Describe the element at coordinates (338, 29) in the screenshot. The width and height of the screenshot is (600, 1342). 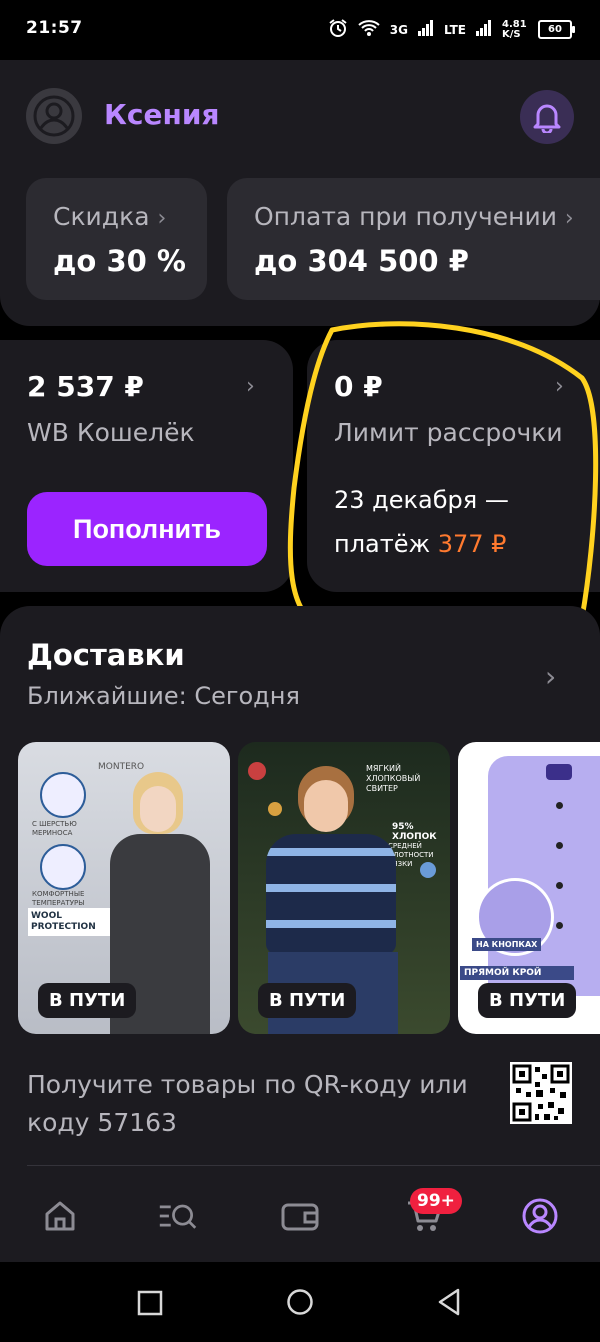
I see `alarm-icon` at that location.